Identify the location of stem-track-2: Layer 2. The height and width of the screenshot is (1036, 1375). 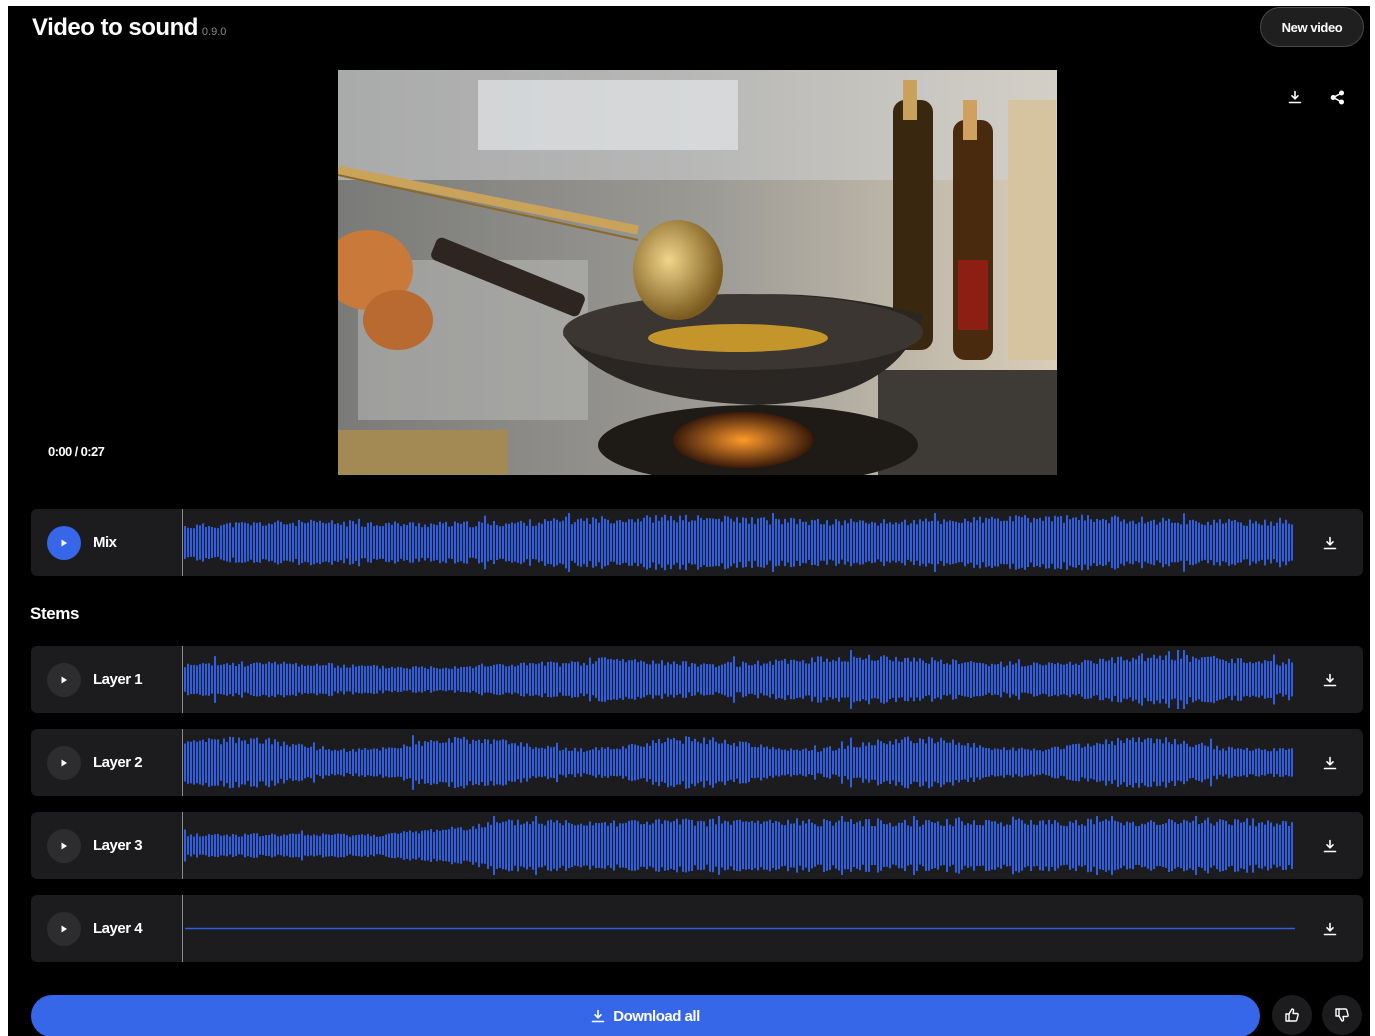
(697, 762).